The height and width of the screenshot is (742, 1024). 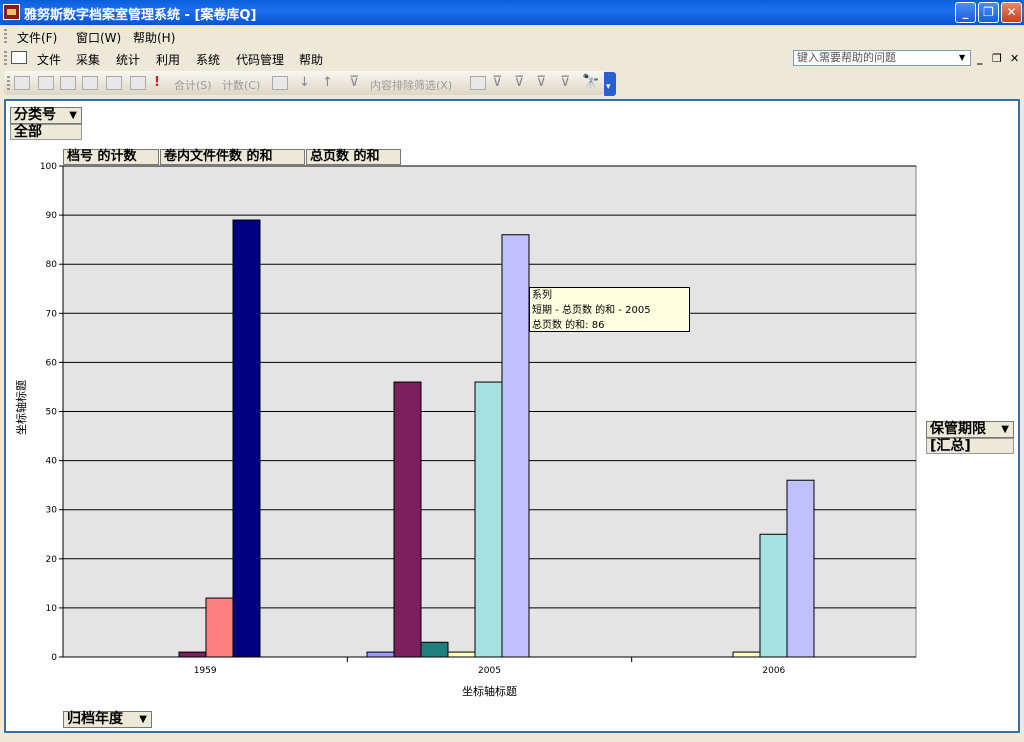 I want to click on y-tick-label: 60, so click(x=52, y=363).